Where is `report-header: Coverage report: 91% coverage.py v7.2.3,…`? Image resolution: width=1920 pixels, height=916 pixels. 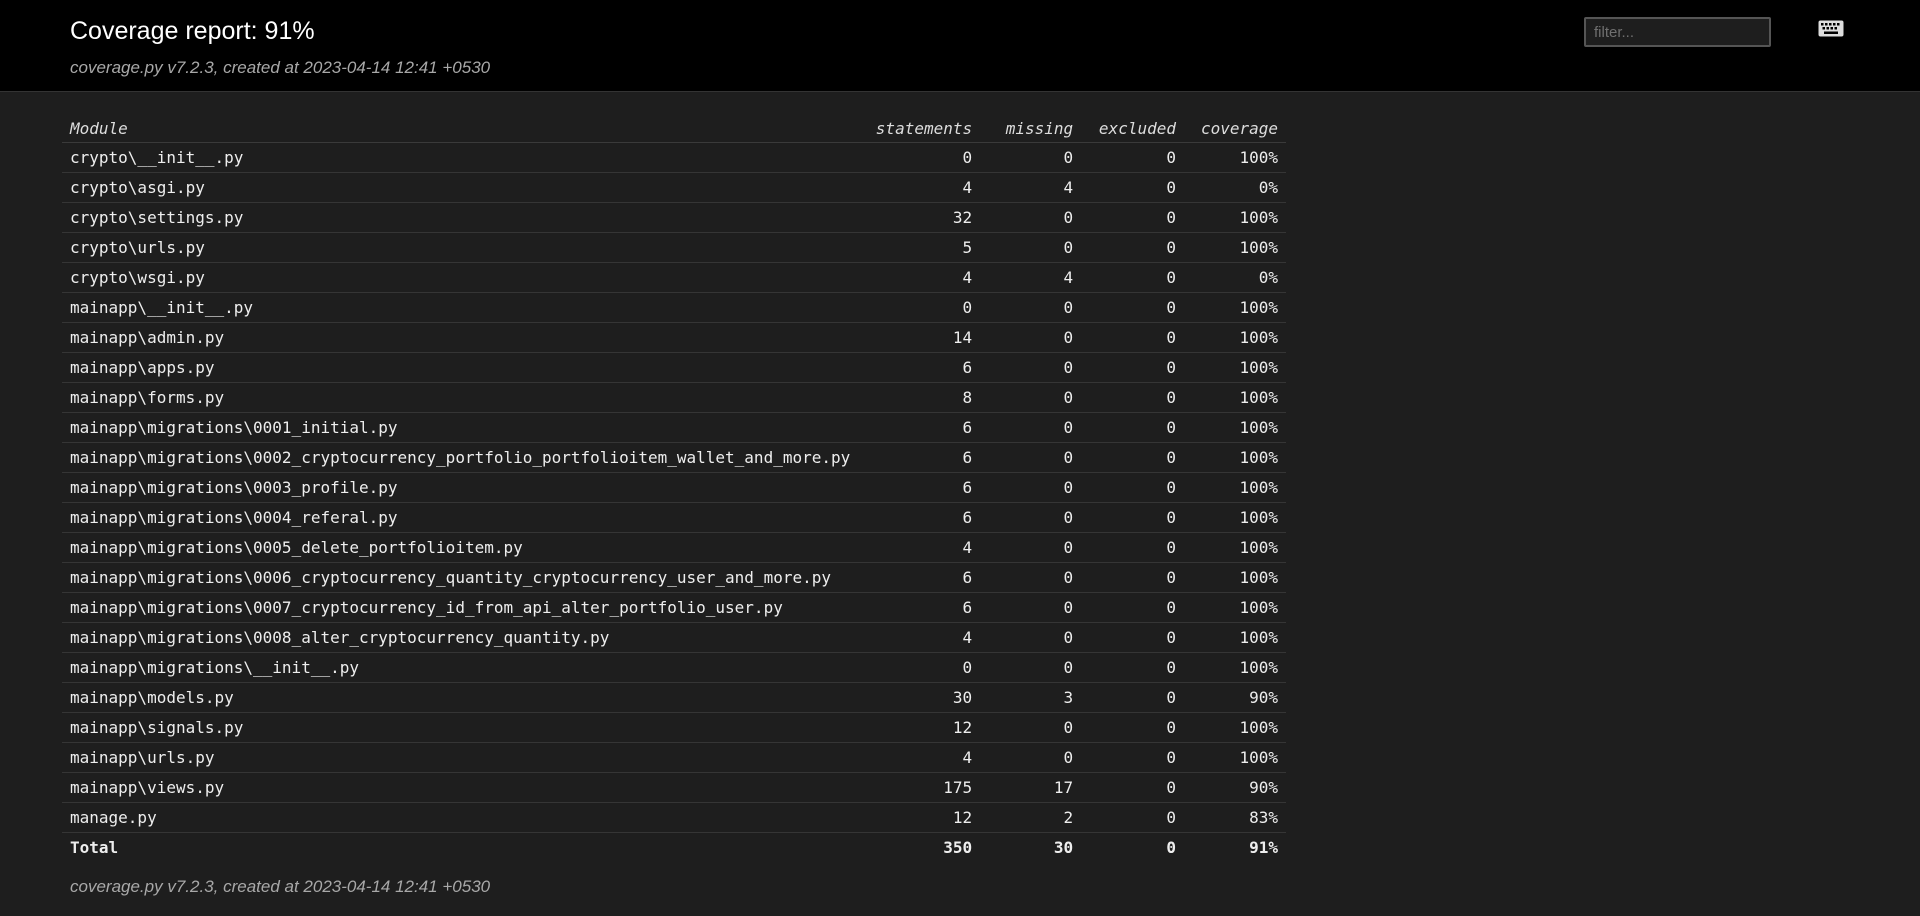 report-header: Coverage report: 91% coverage.py v7.2.3,… is located at coordinates (960, 46).